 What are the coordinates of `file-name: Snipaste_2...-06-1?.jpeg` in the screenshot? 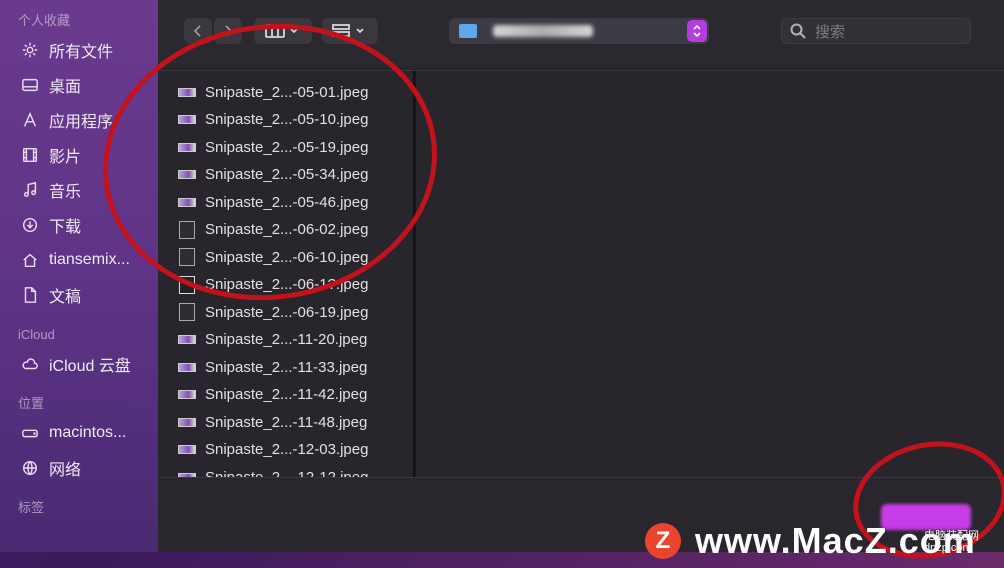 It's located at (287, 284).